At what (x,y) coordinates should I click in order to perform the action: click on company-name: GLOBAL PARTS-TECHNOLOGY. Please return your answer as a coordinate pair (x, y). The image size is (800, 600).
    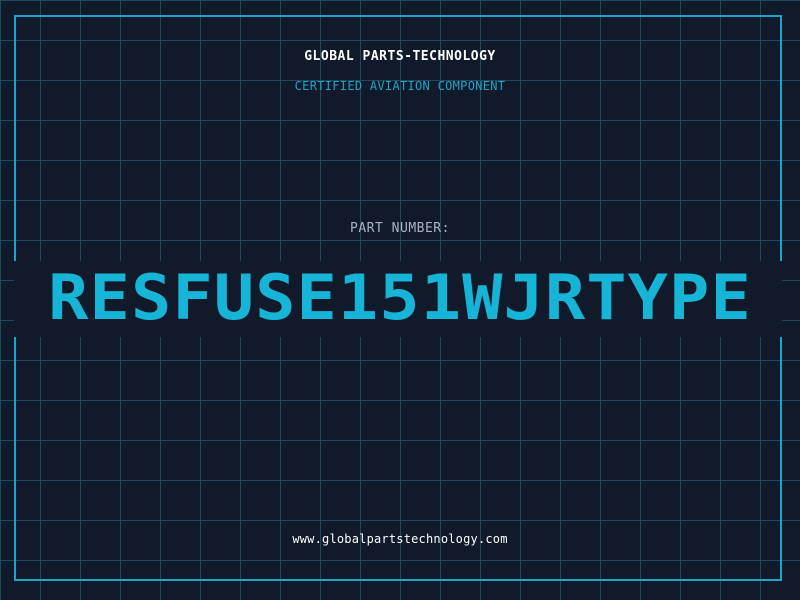
    Looking at the image, I should click on (400, 56).